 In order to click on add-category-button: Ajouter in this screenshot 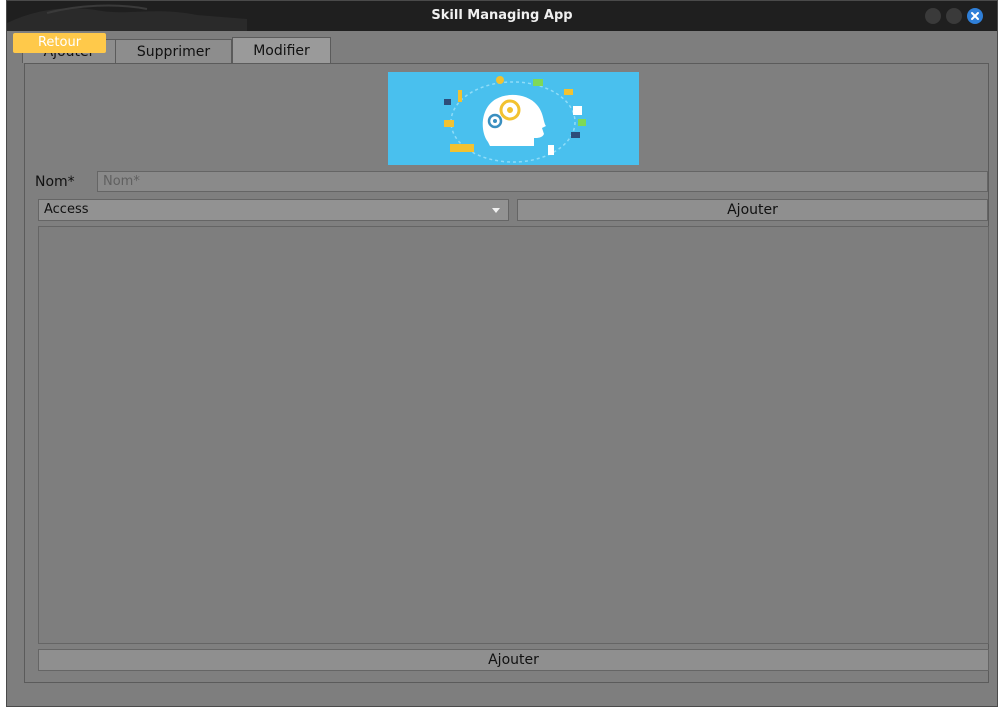, I will do `click(752, 210)`.